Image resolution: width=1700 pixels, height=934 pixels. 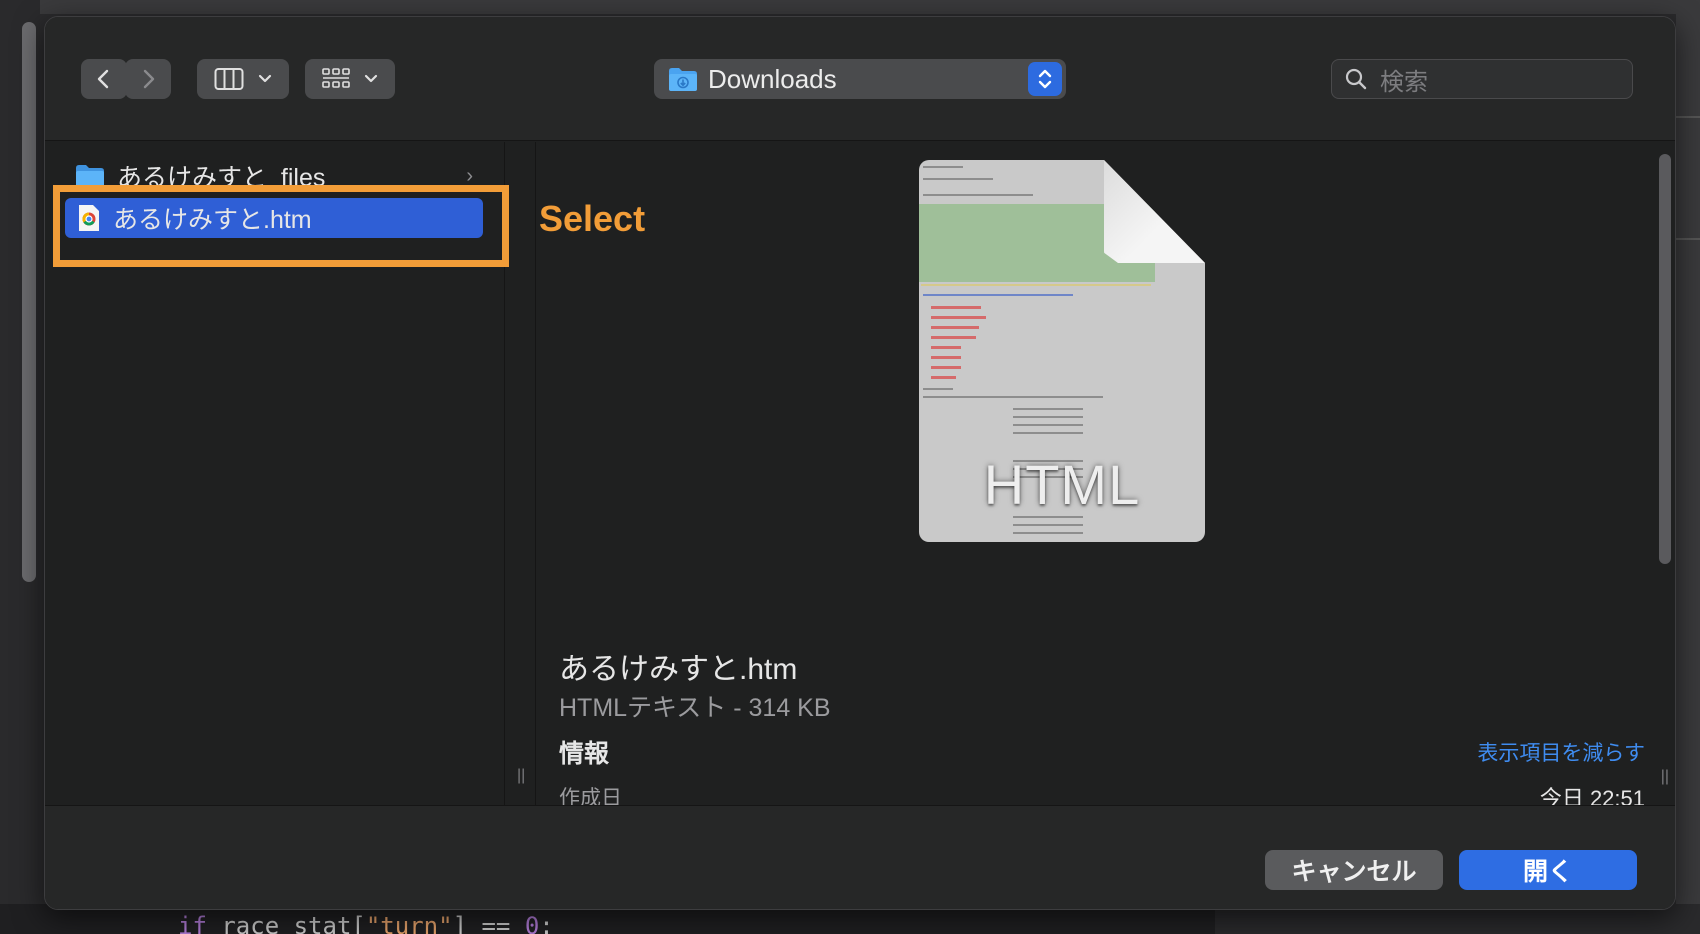 I want to click on document-thumbnail: HTML, so click(x=1062, y=351).